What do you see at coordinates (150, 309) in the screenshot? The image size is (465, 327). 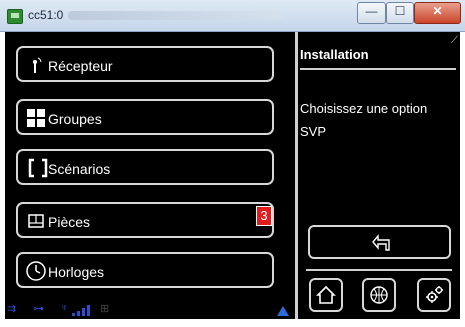 I see `status-bar: ⇉ ⊶ ♆ ⊞` at bounding box center [150, 309].